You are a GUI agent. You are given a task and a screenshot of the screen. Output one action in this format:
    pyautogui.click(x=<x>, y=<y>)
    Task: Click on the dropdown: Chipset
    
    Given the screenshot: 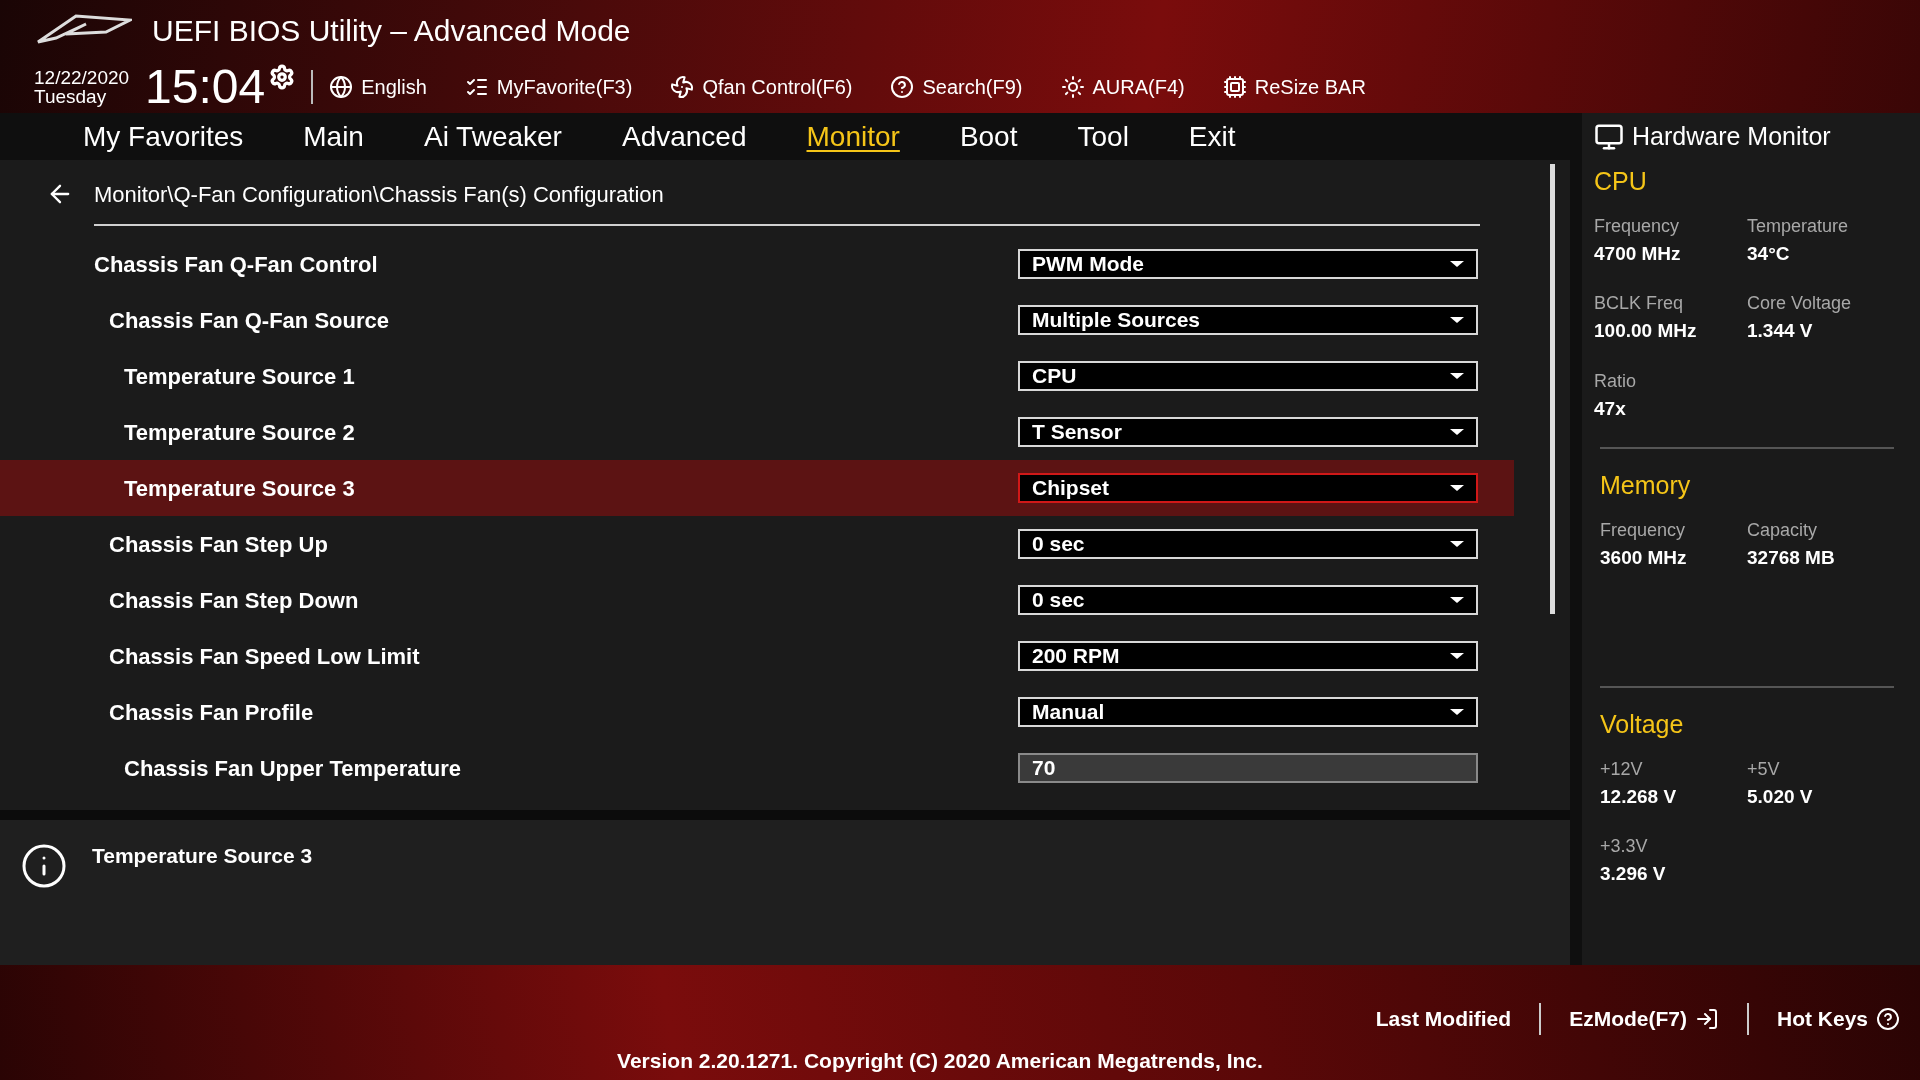 What is the action you would take?
    pyautogui.click(x=1248, y=488)
    